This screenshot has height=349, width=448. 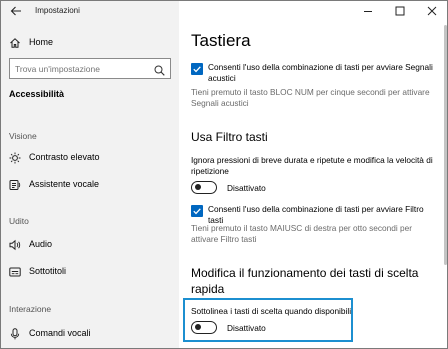 What do you see at coordinates (48, 271) in the screenshot?
I see `sidebar-item-label: Sottotitoli` at bounding box center [48, 271].